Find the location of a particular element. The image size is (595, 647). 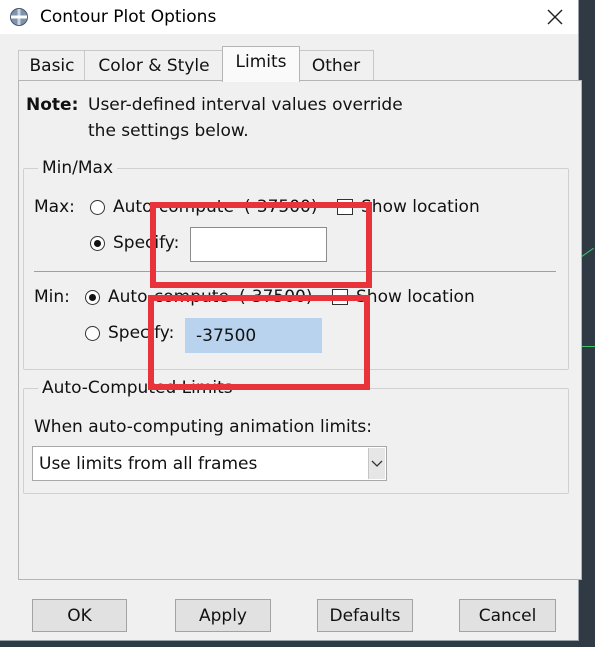

tab-label: Basic is located at coordinates (52, 66).